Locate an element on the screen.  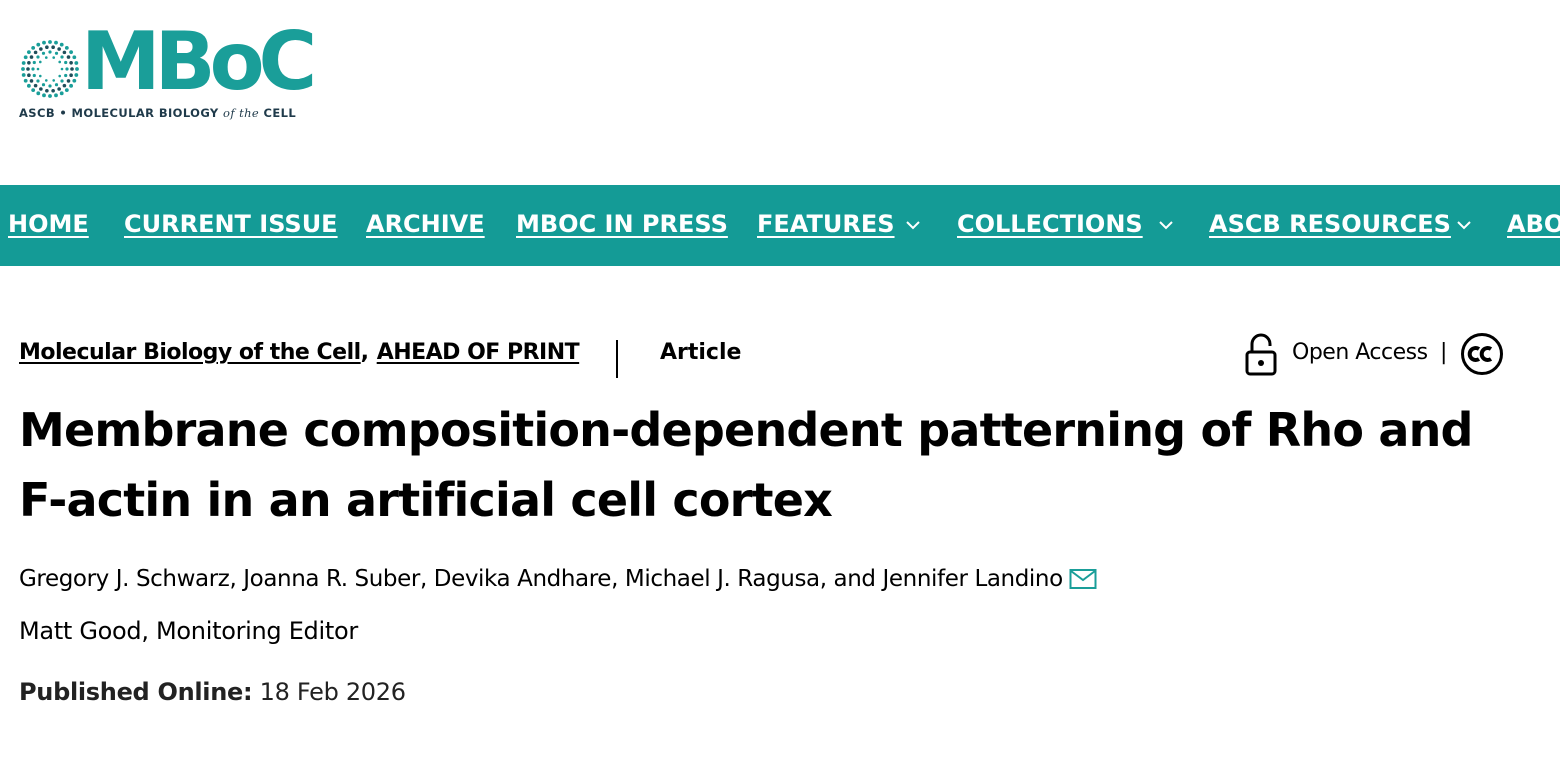
nav-item-about: ABO is located at coordinates (1533, 225).